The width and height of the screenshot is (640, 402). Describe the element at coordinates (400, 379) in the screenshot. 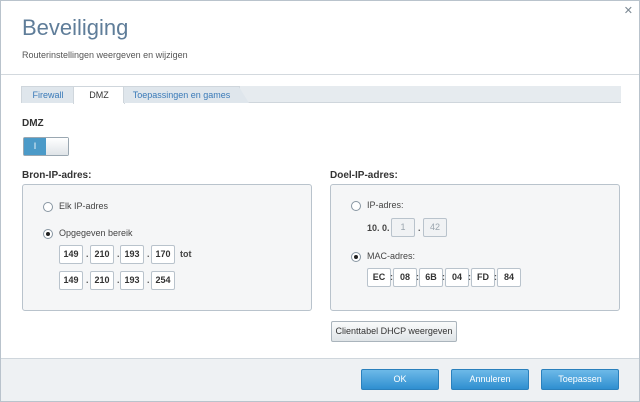

I see `ok-button: OK` at that location.